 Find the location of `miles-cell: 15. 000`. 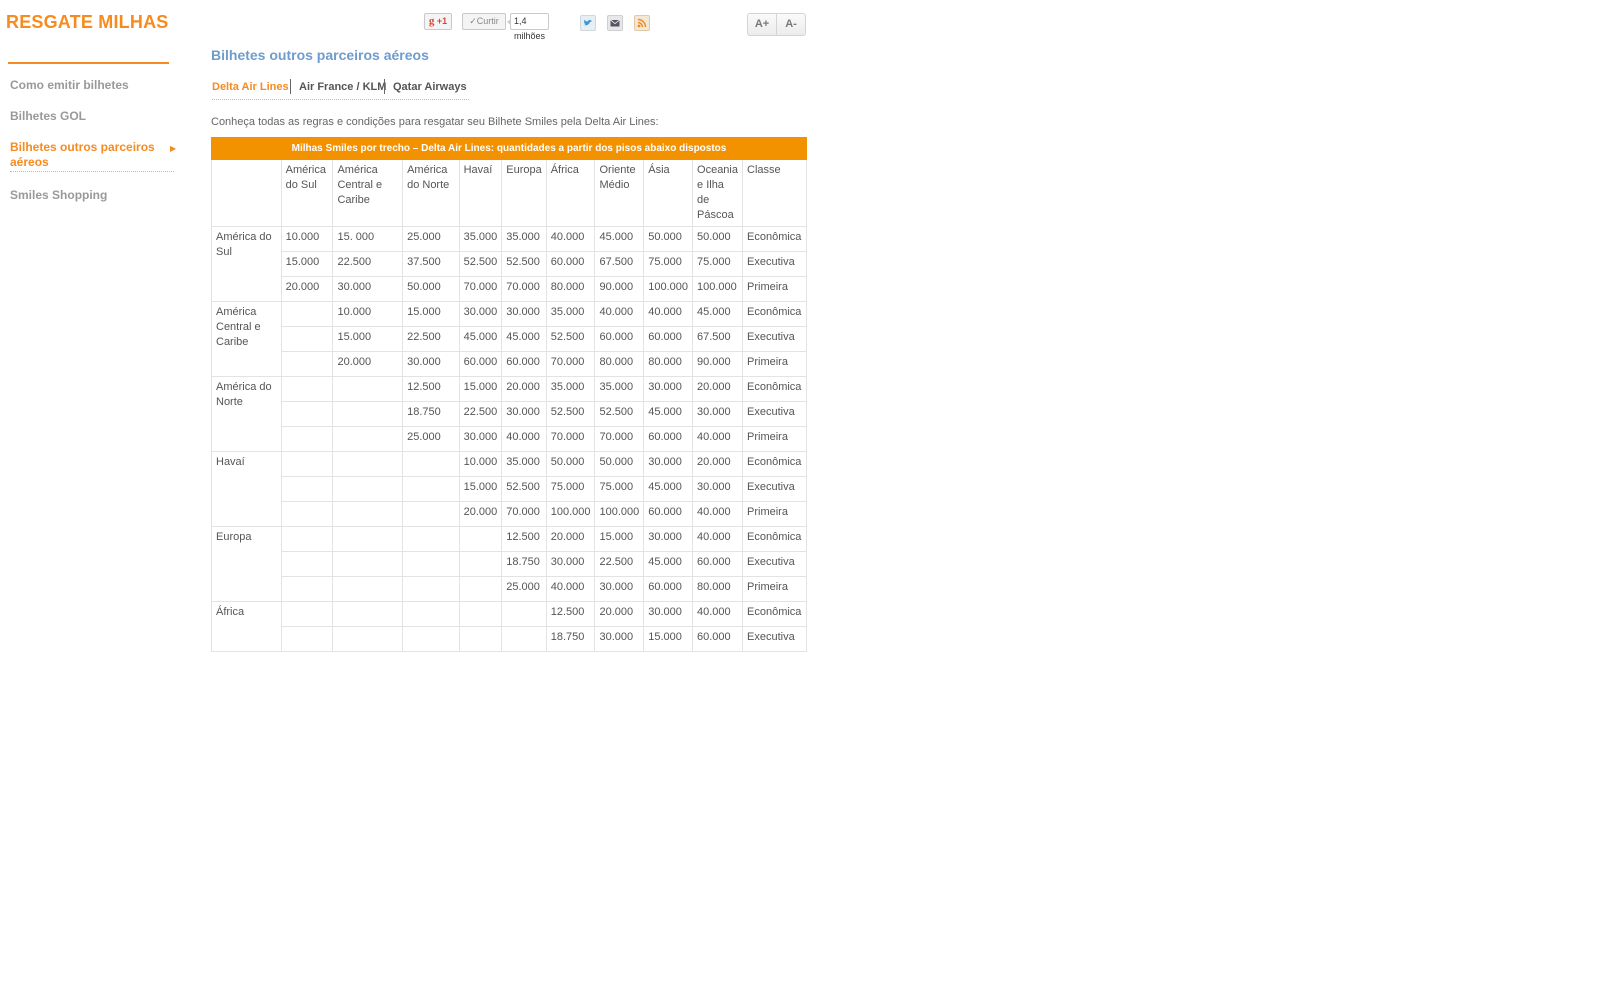

miles-cell: 15. 000 is located at coordinates (368, 239).